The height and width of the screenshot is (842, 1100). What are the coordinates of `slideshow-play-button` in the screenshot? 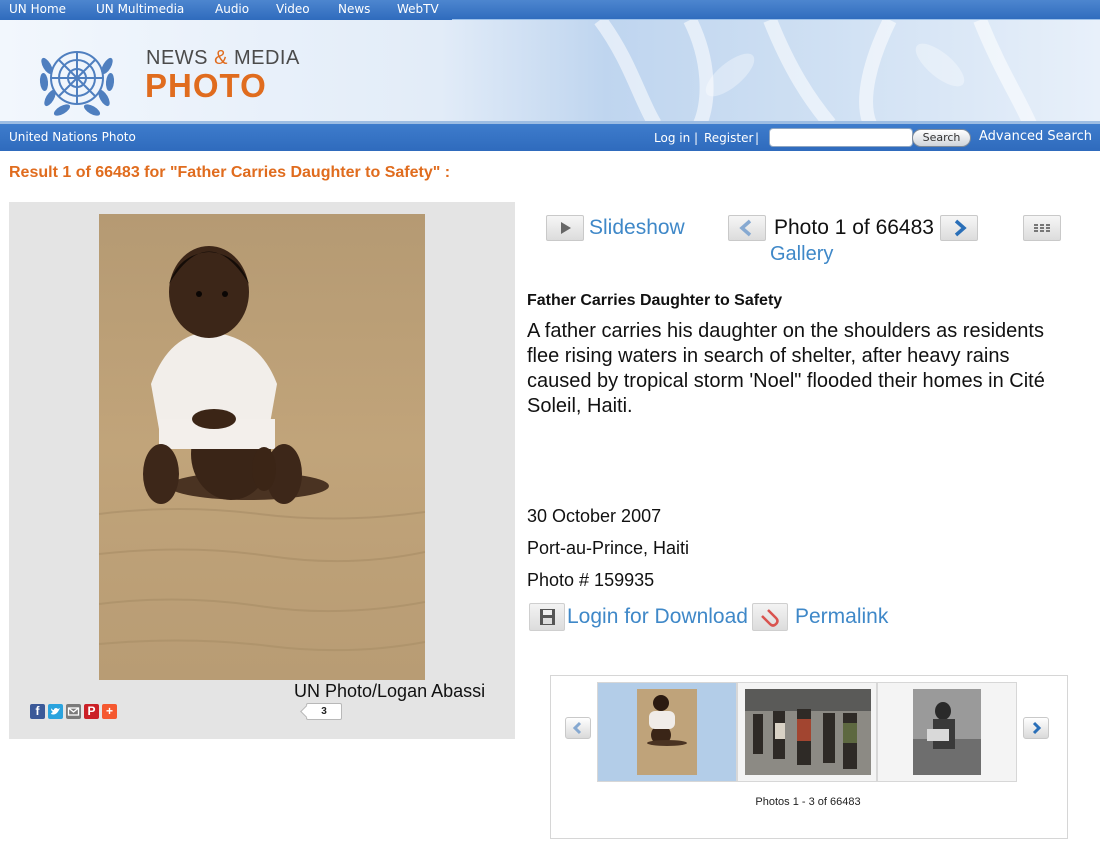 It's located at (565, 228).